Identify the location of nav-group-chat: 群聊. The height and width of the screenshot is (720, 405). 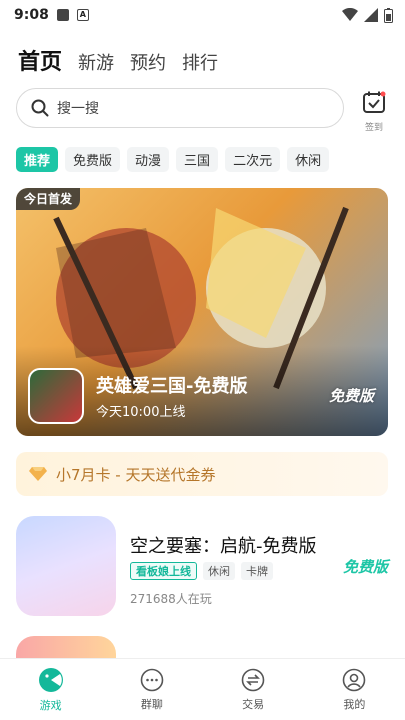
(151, 689).